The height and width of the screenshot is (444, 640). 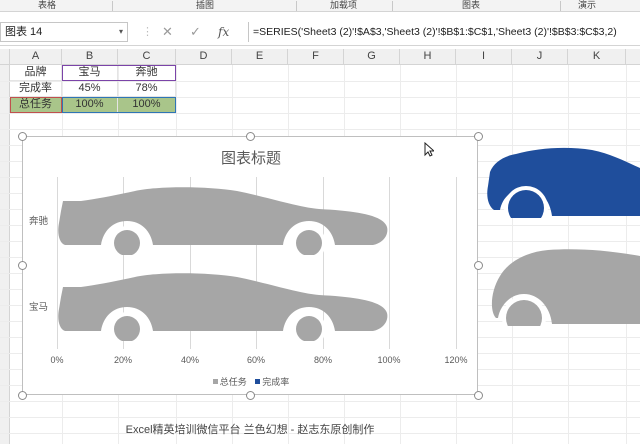 What do you see at coordinates (276, 382) in the screenshot?
I see `legend-label: 完成率` at bounding box center [276, 382].